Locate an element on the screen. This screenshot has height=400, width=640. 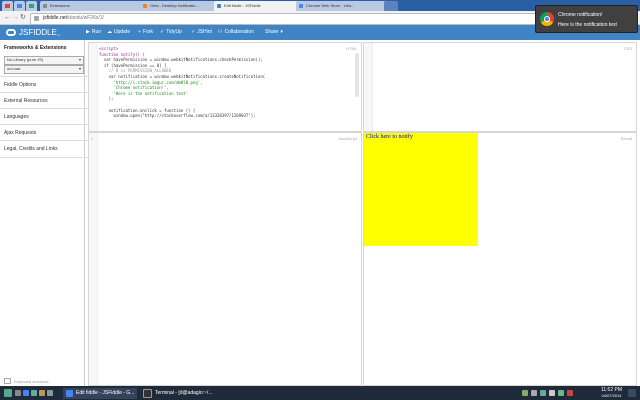
jshint-button: ✓ JSHint is located at coordinates (201, 32).